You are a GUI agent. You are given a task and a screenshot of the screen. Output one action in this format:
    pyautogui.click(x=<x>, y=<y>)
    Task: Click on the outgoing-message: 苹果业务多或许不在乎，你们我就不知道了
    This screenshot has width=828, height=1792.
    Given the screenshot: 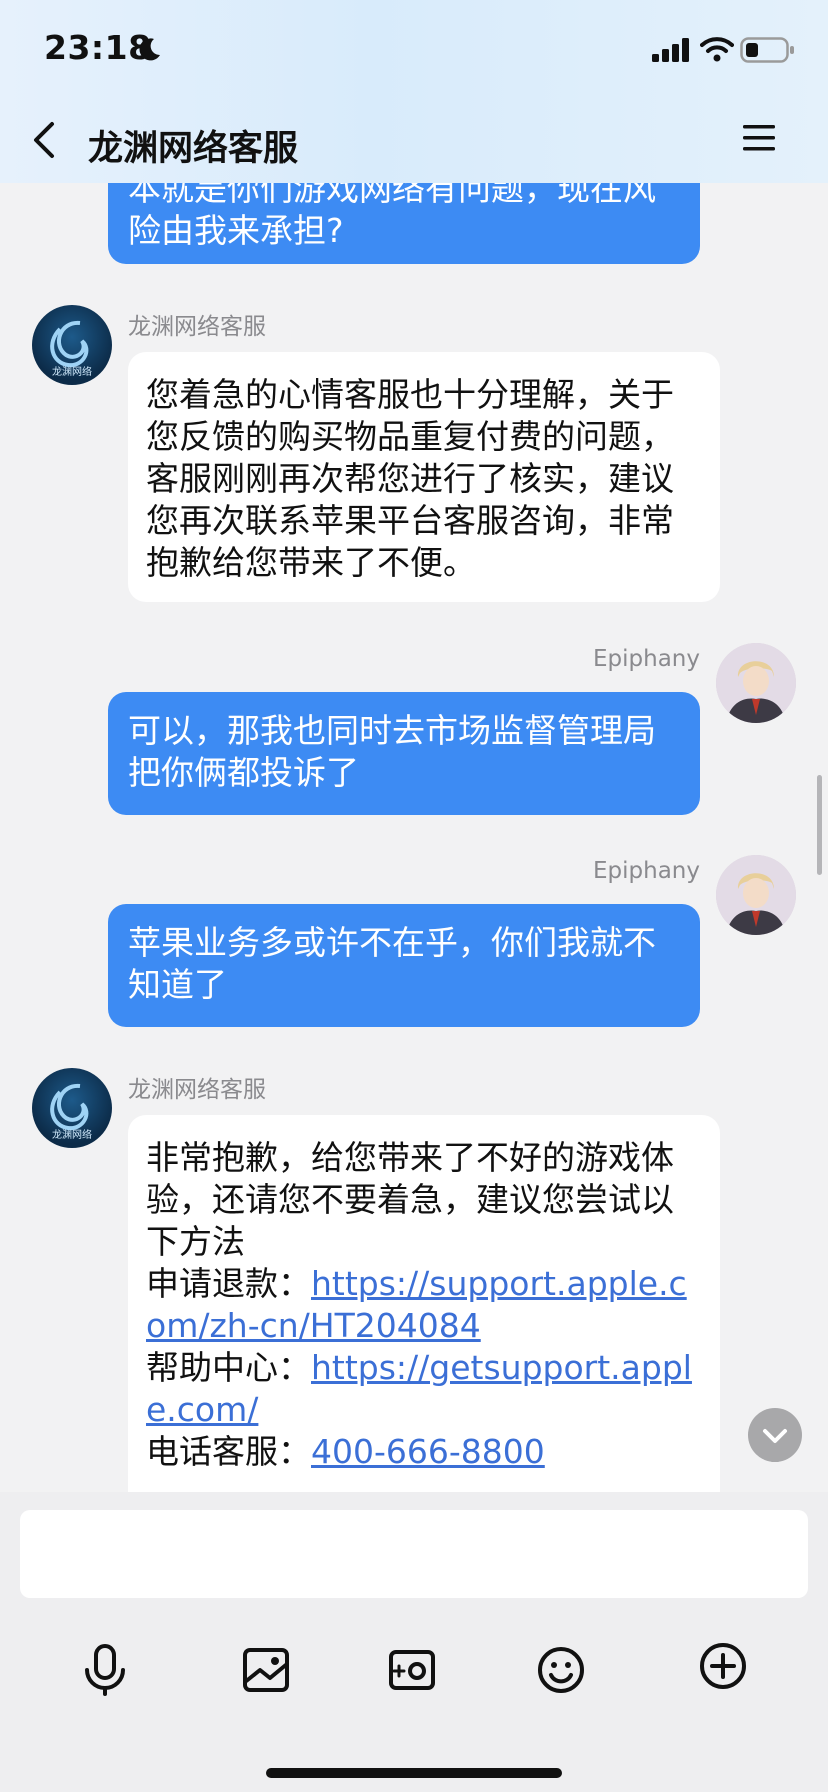 What is the action you would take?
    pyautogui.click(x=404, y=965)
    